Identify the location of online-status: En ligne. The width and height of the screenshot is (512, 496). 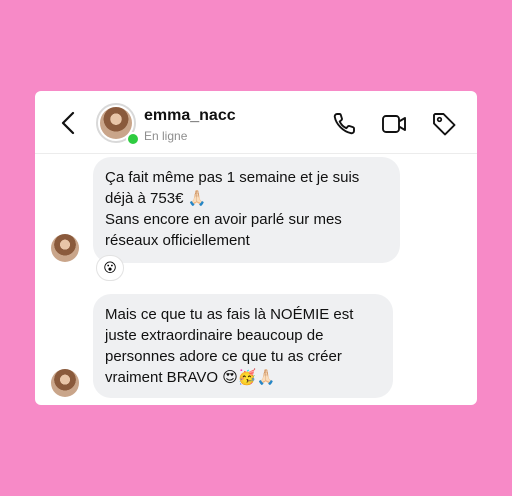
(166, 136).